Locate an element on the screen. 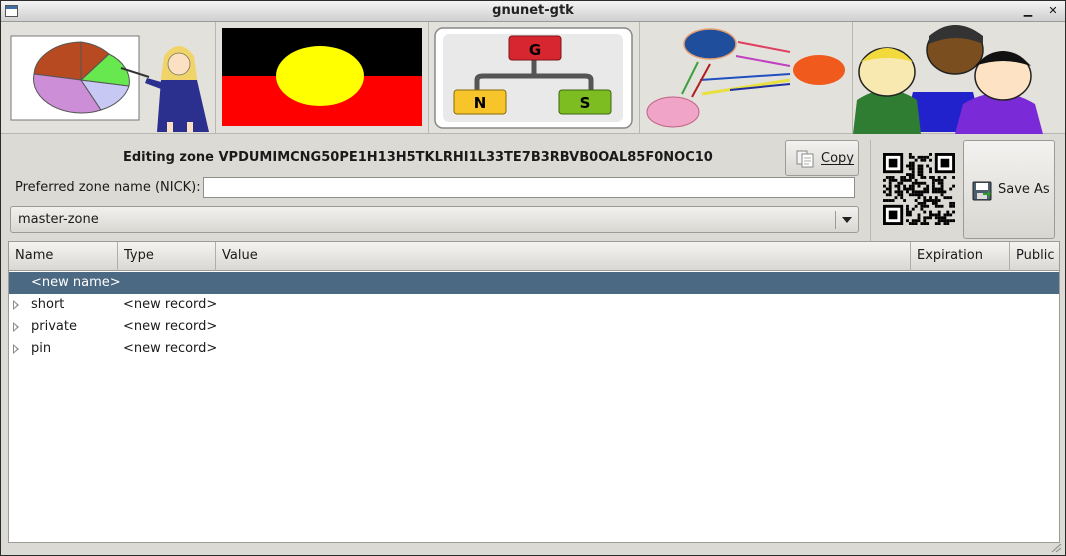  column-header-public: Public is located at coordinates (1034, 256).